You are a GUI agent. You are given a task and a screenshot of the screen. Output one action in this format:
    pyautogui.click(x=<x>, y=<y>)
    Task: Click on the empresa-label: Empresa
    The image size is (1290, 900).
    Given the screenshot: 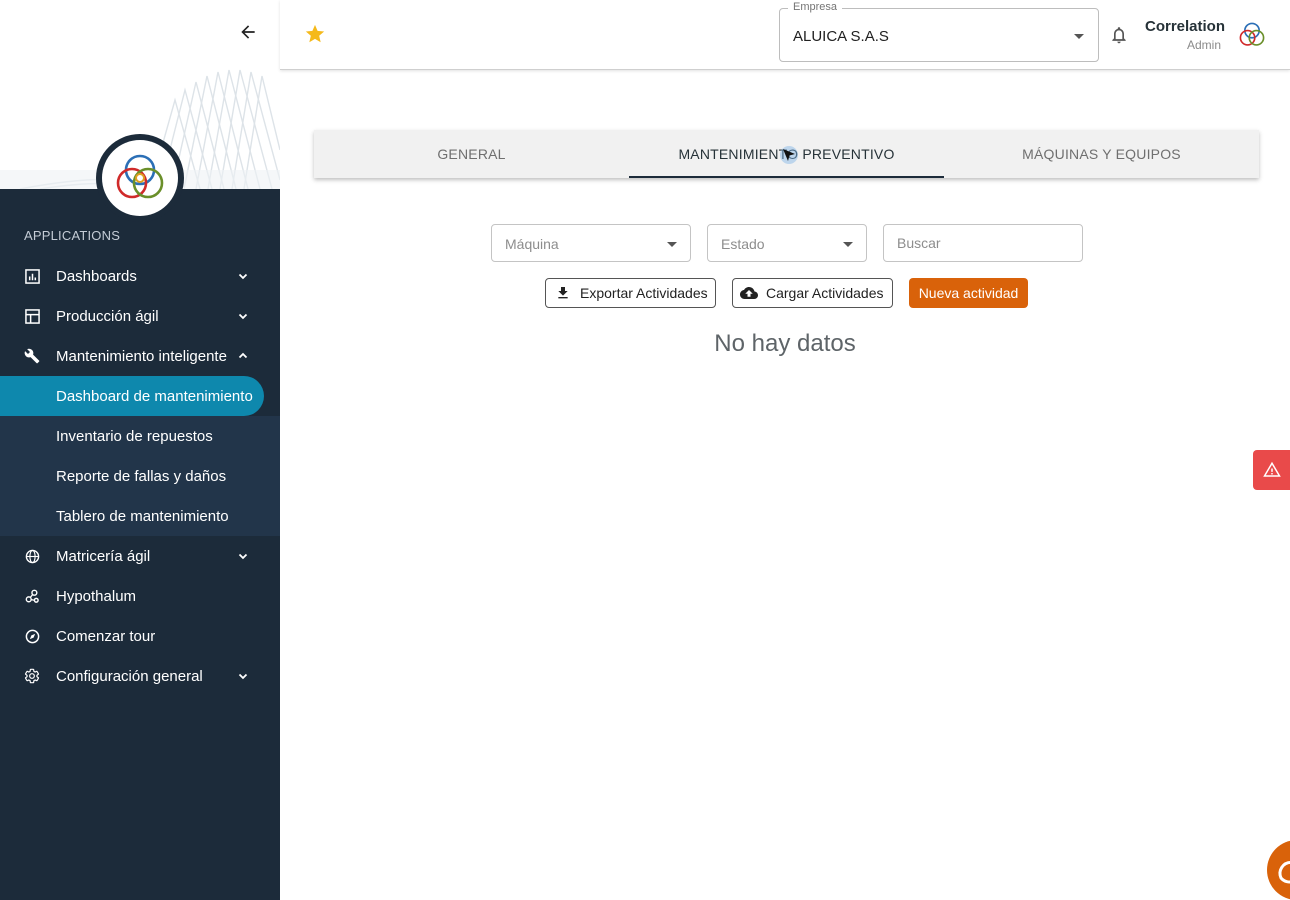 What is the action you would take?
    pyautogui.click(x=815, y=7)
    